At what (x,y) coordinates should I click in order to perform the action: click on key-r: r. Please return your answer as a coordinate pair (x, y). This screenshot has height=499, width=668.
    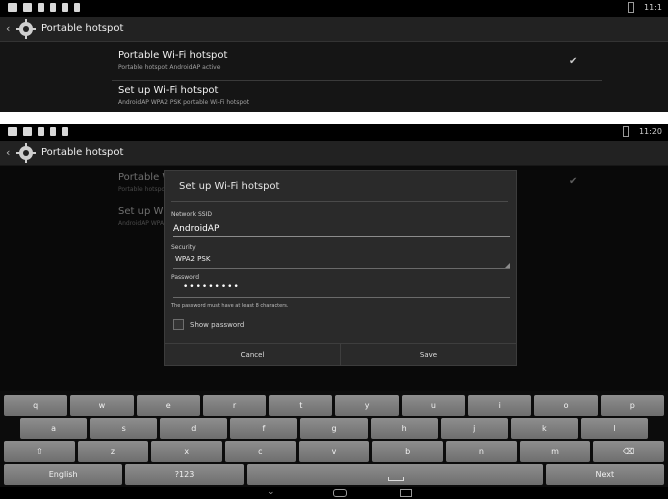
    Looking at the image, I should click on (234, 405).